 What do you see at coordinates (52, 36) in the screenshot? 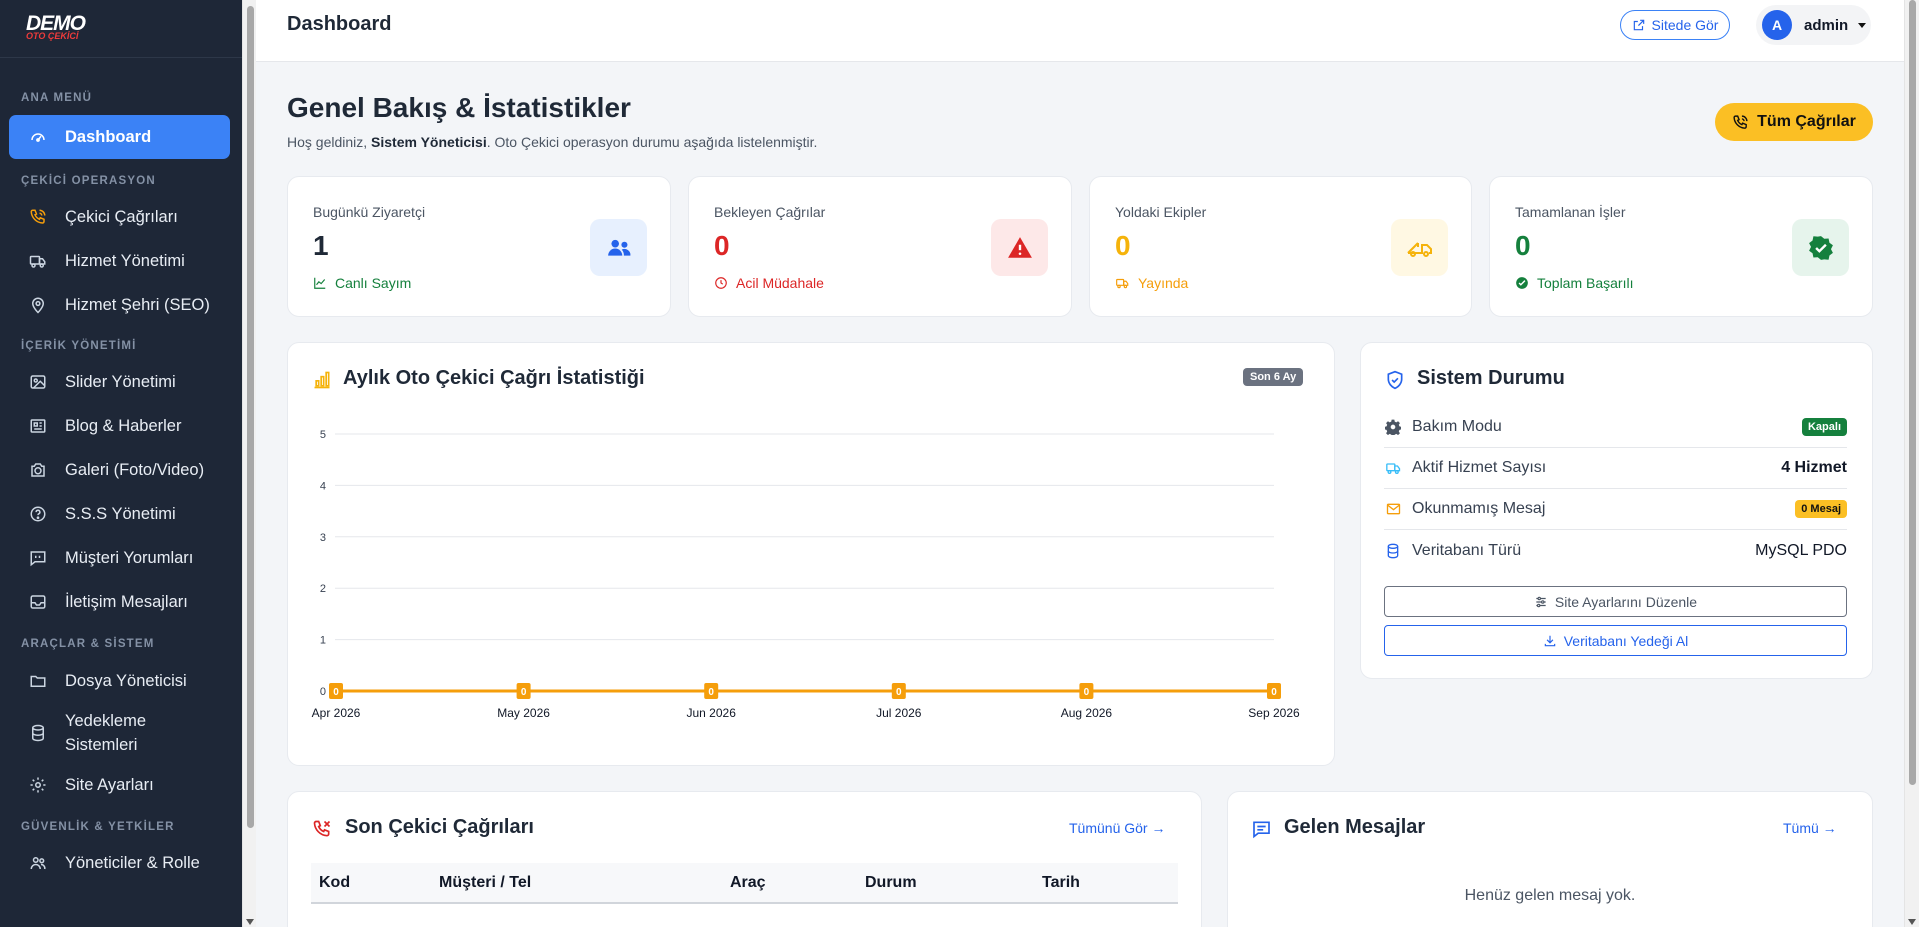
I see `logo-sub: OTO ÇEKİCİ` at bounding box center [52, 36].